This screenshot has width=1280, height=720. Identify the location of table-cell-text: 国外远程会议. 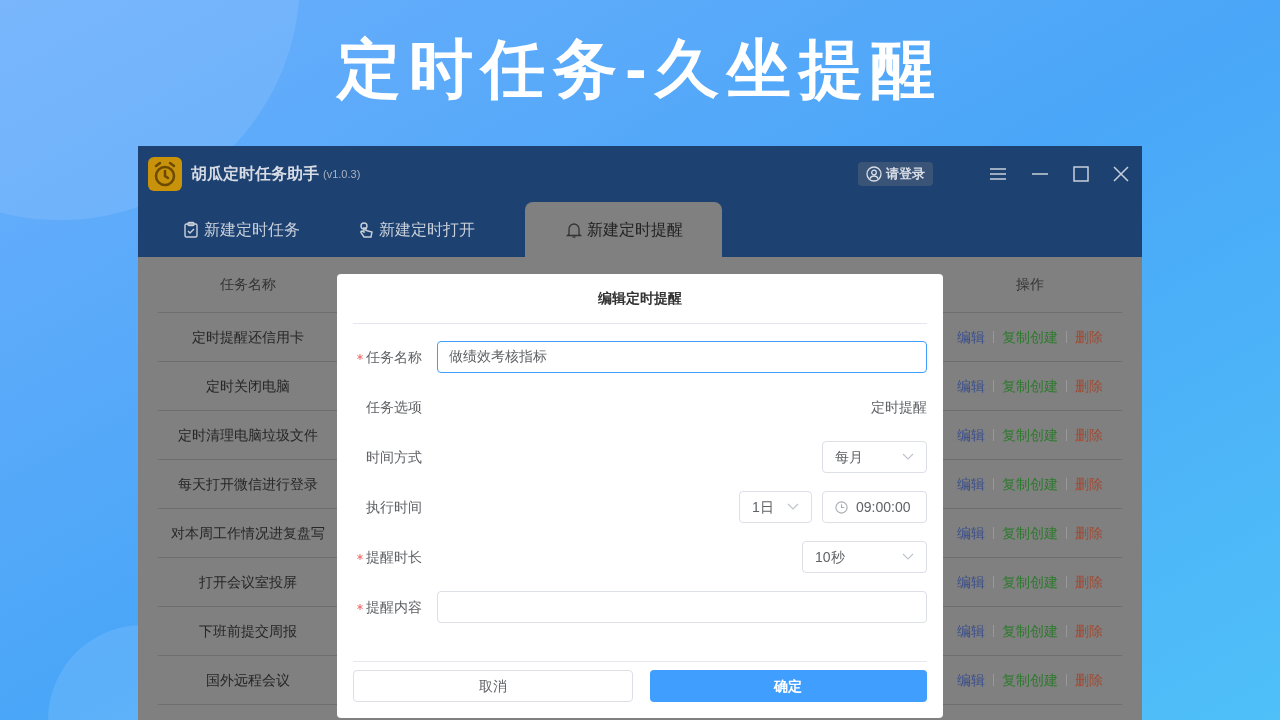
(247, 680).